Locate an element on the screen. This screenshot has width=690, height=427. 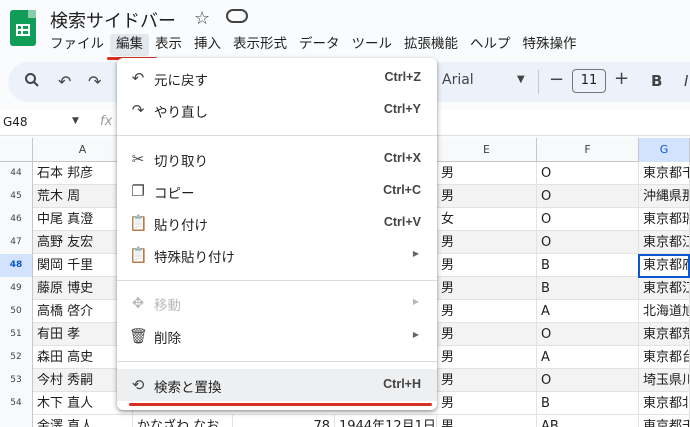
row-number: 48 is located at coordinates (16, 265).